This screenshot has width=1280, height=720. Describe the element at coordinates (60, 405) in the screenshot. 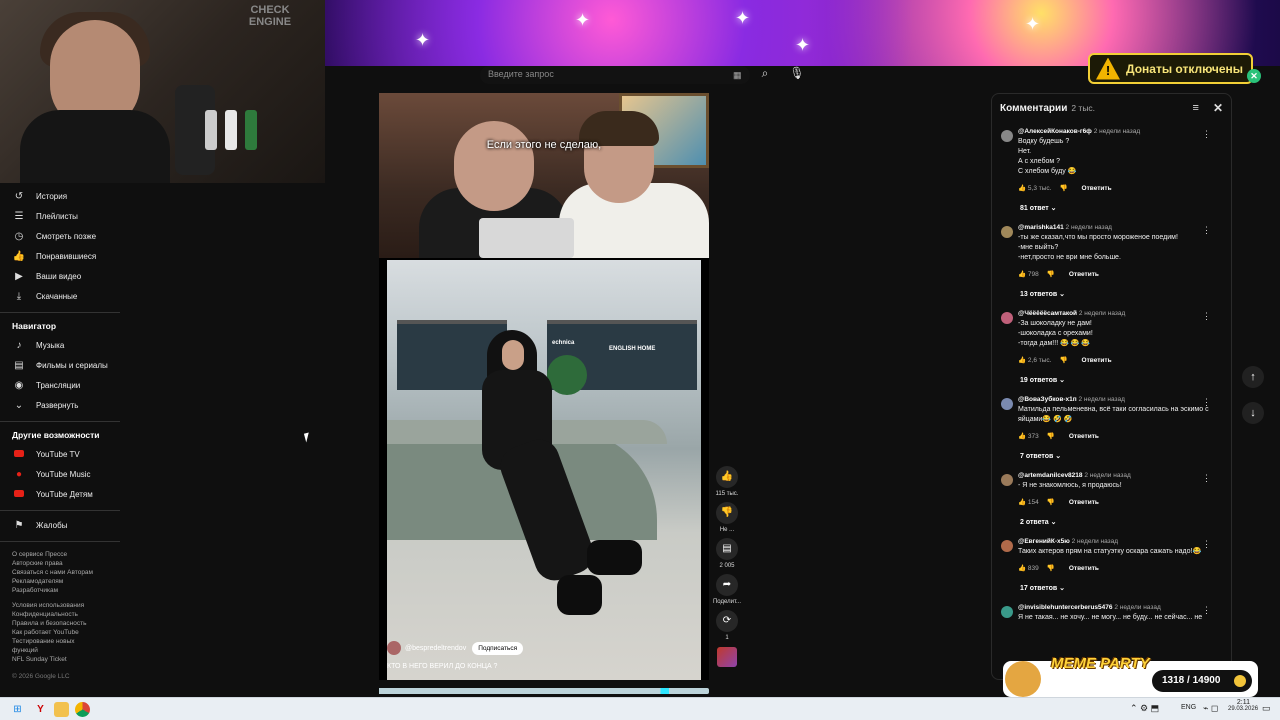

I see `sidebar-item-expand: ⌄ Развернуть` at that location.